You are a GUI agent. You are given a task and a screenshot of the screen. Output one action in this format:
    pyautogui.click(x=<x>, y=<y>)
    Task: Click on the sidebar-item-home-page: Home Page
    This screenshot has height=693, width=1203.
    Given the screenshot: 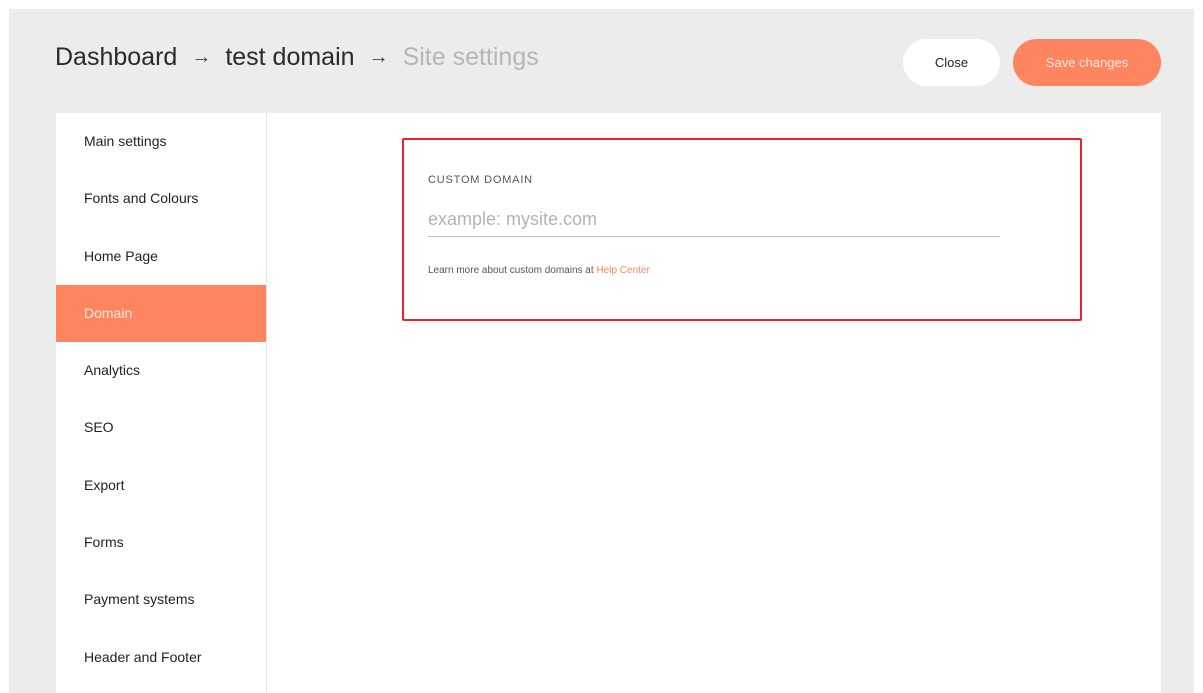 What is the action you would take?
    pyautogui.click(x=161, y=256)
    